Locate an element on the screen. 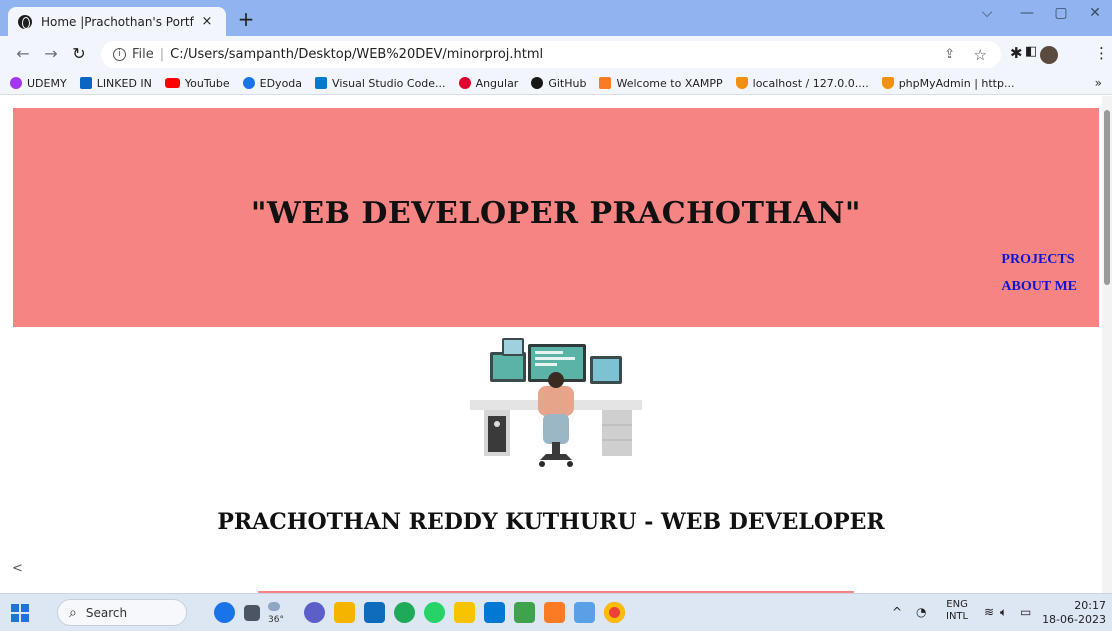 The image size is (1112, 631). bookmark-linkedin: LINKED IN is located at coordinates (115, 83).